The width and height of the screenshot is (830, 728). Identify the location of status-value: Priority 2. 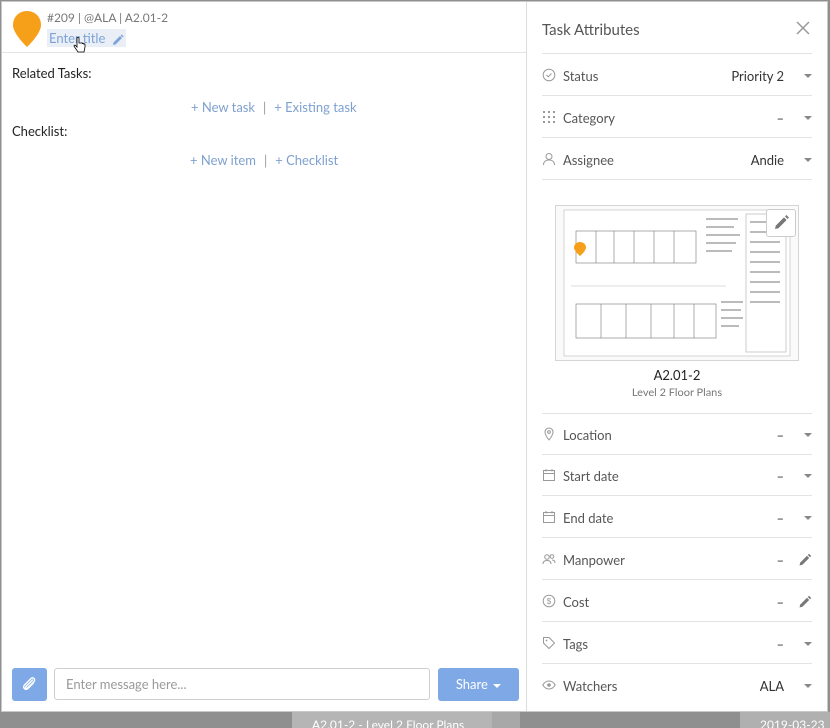
(757, 76).